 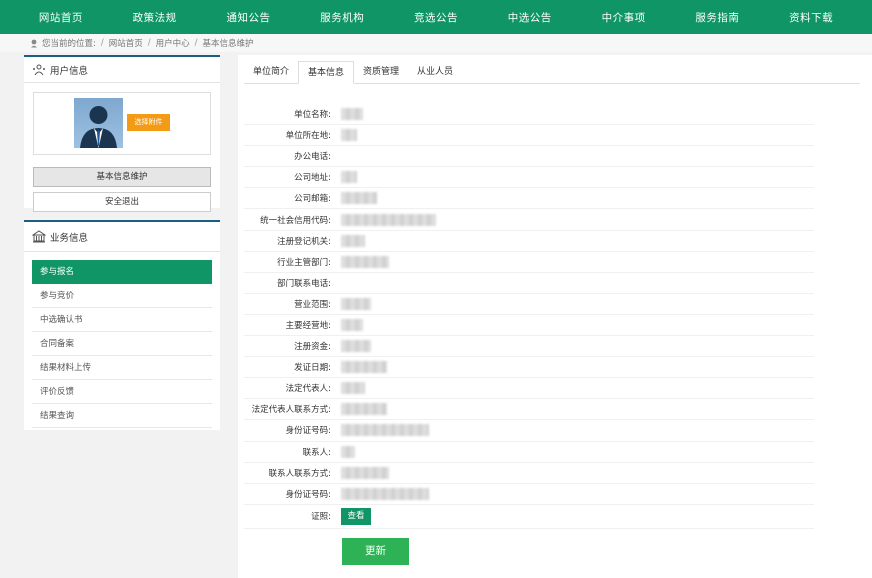 What do you see at coordinates (69, 44) in the screenshot?
I see `breadcrumb-prefix: 您当前的位置:` at bounding box center [69, 44].